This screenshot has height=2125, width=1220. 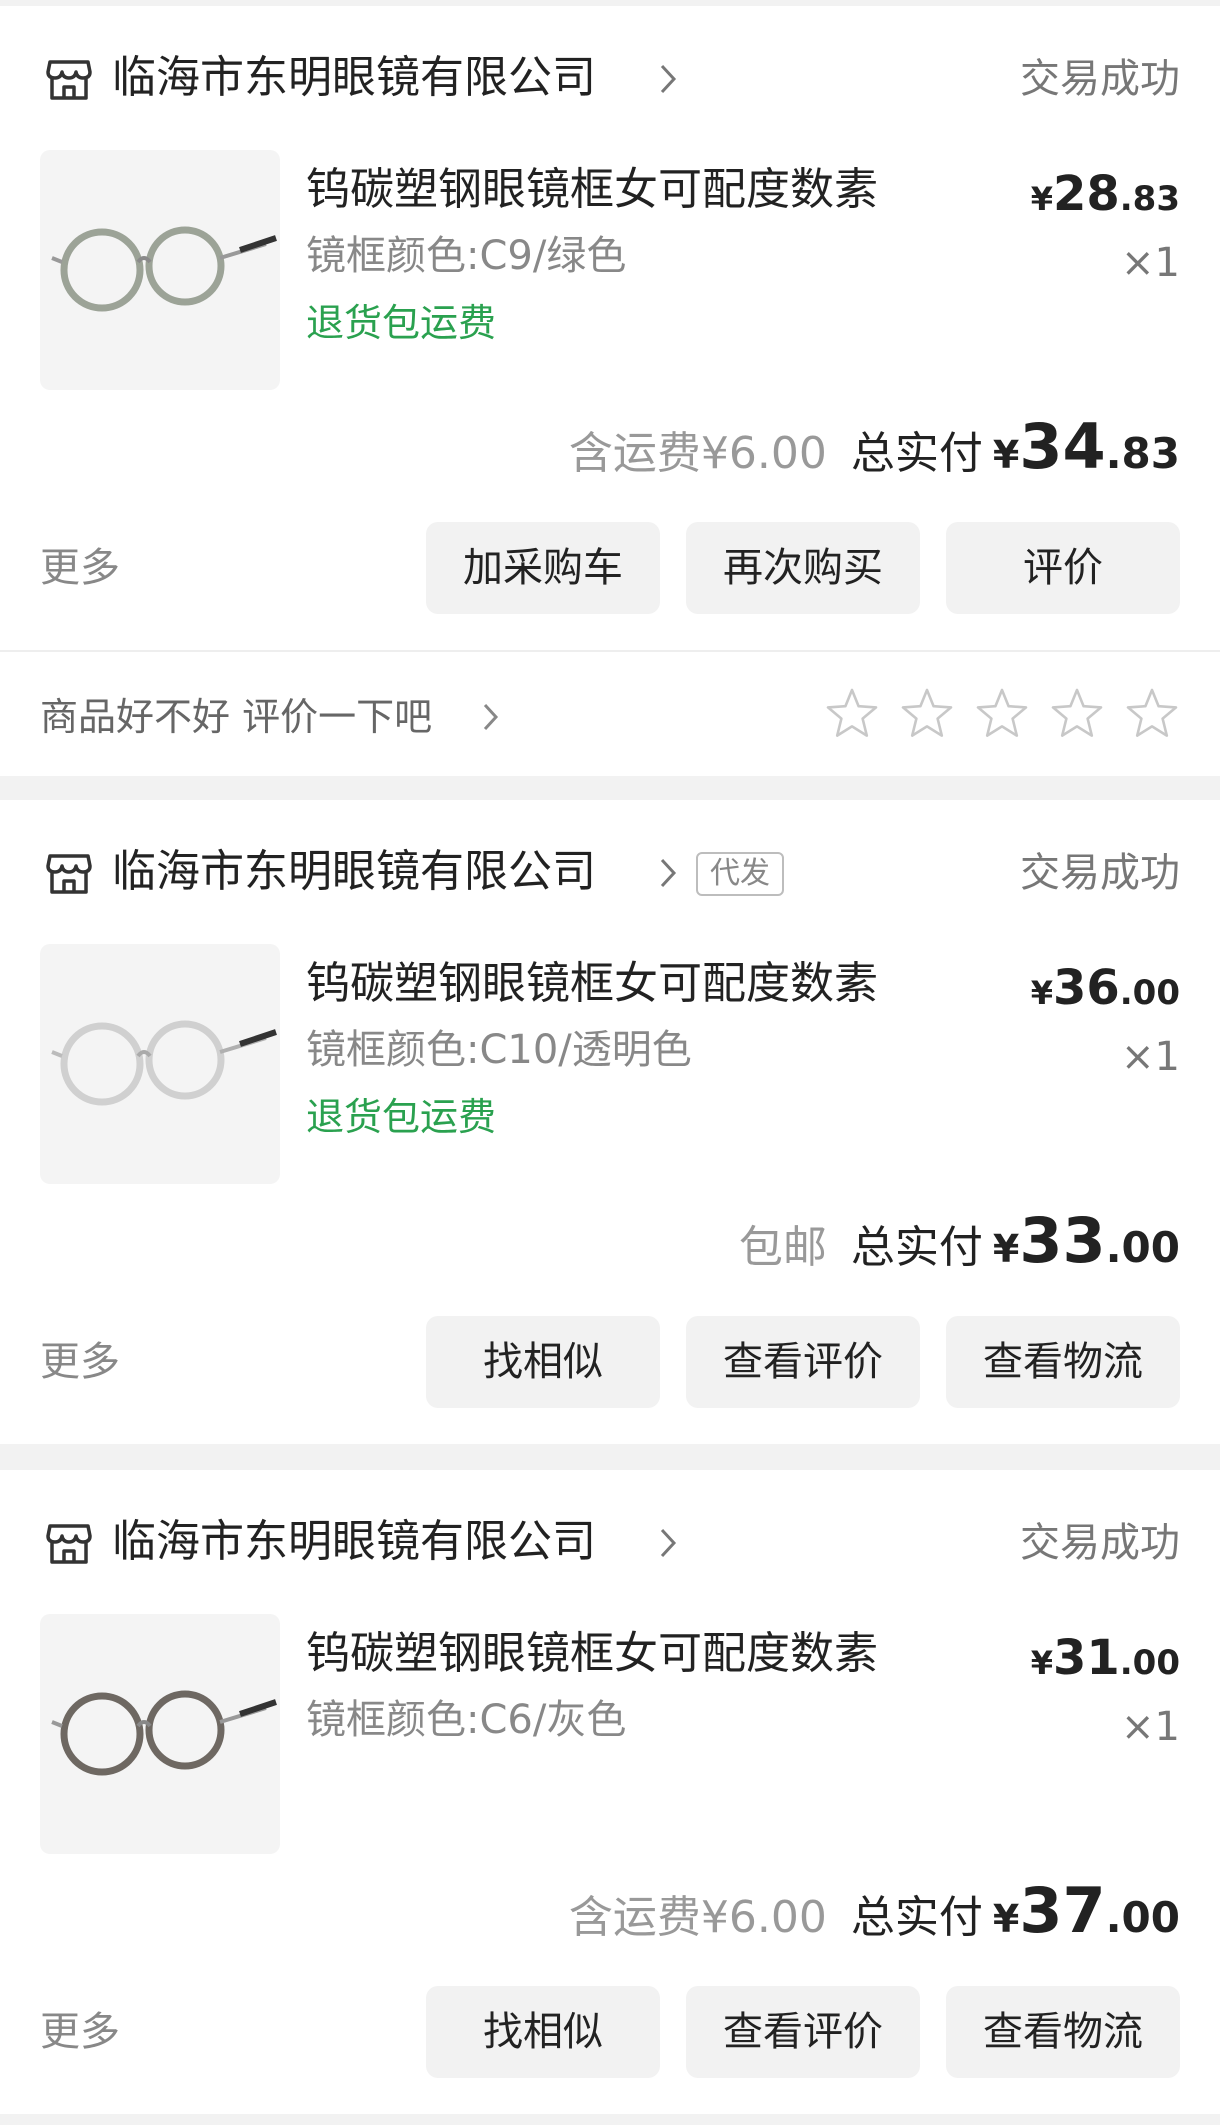 I want to click on unit-price: ¥28.83, so click(x=1105, y=194).